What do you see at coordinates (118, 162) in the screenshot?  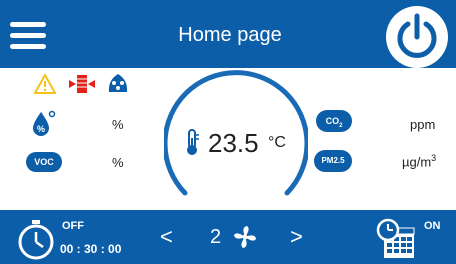 I see `voc-unit: %` at bounding box center [118, 162].